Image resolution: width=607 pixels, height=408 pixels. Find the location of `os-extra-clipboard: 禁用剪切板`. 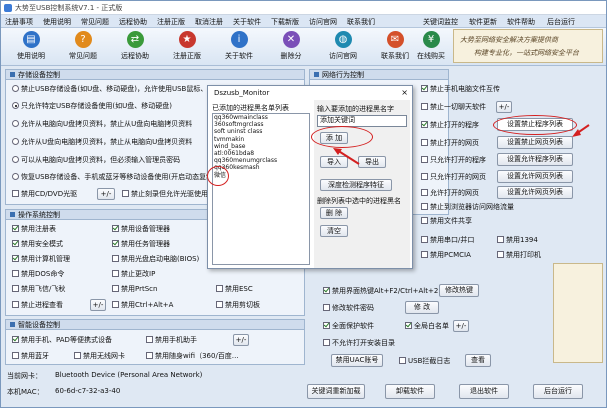

os-extra-clipboard: 禁用剪切板 is located at coordinates (238, 305).